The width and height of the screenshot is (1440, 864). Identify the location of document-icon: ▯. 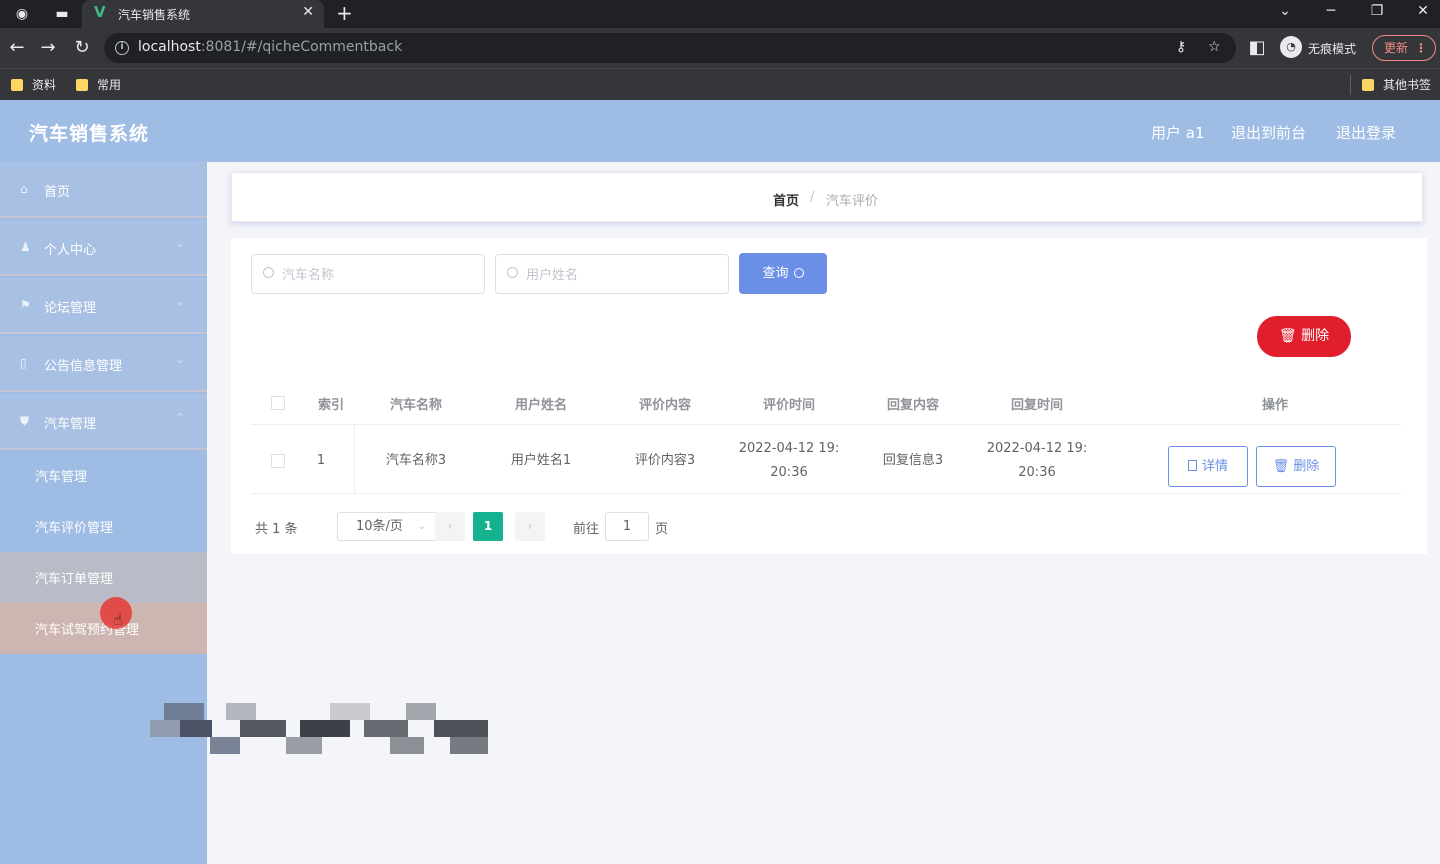
(23, 363).